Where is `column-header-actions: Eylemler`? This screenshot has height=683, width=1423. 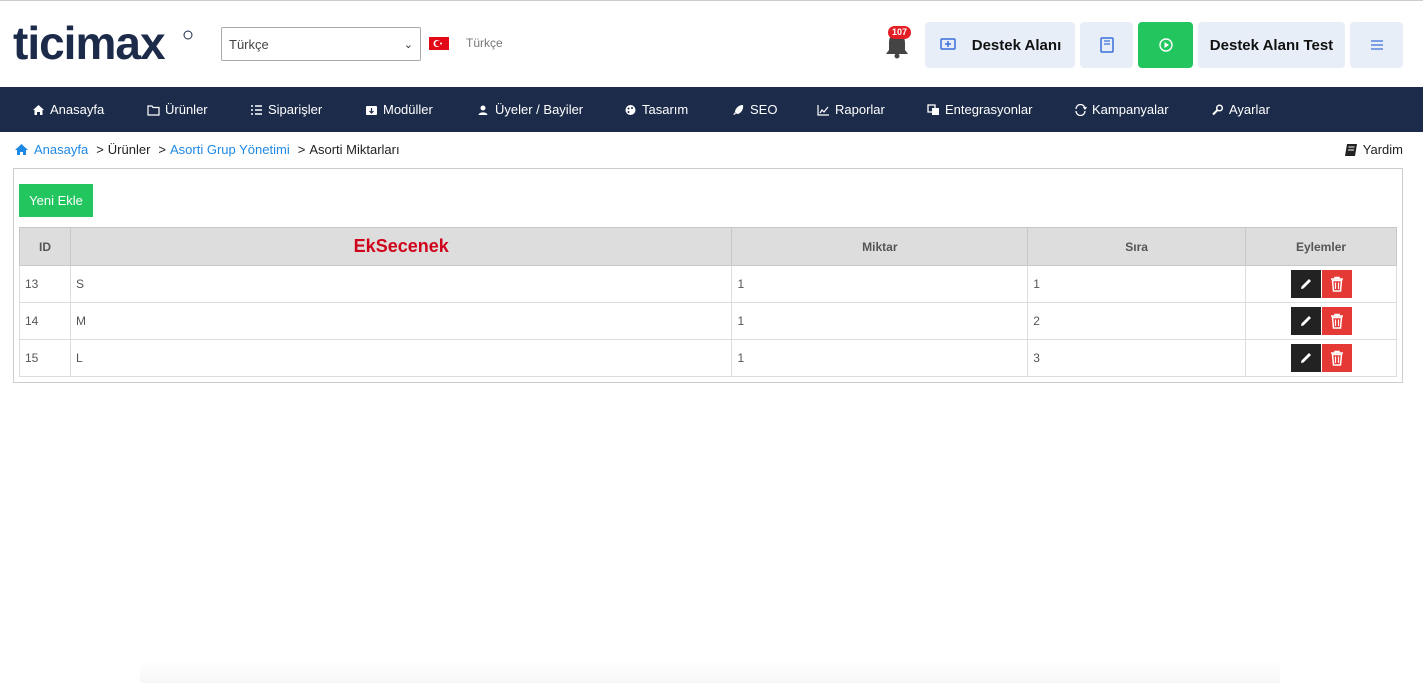 column-header-actions: Eylemler is located at coordinates (1321, 246).